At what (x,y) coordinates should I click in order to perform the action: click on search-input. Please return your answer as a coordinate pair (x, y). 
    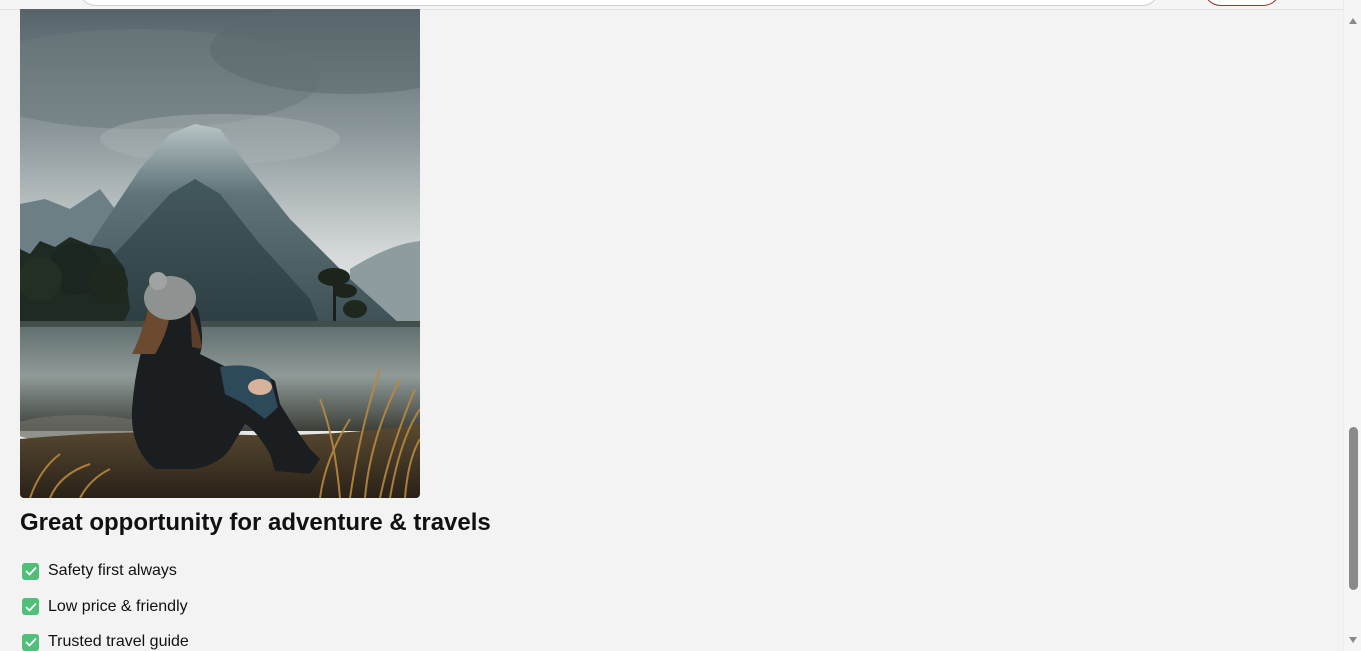
    Looking at the image, I should click on (619, 3).